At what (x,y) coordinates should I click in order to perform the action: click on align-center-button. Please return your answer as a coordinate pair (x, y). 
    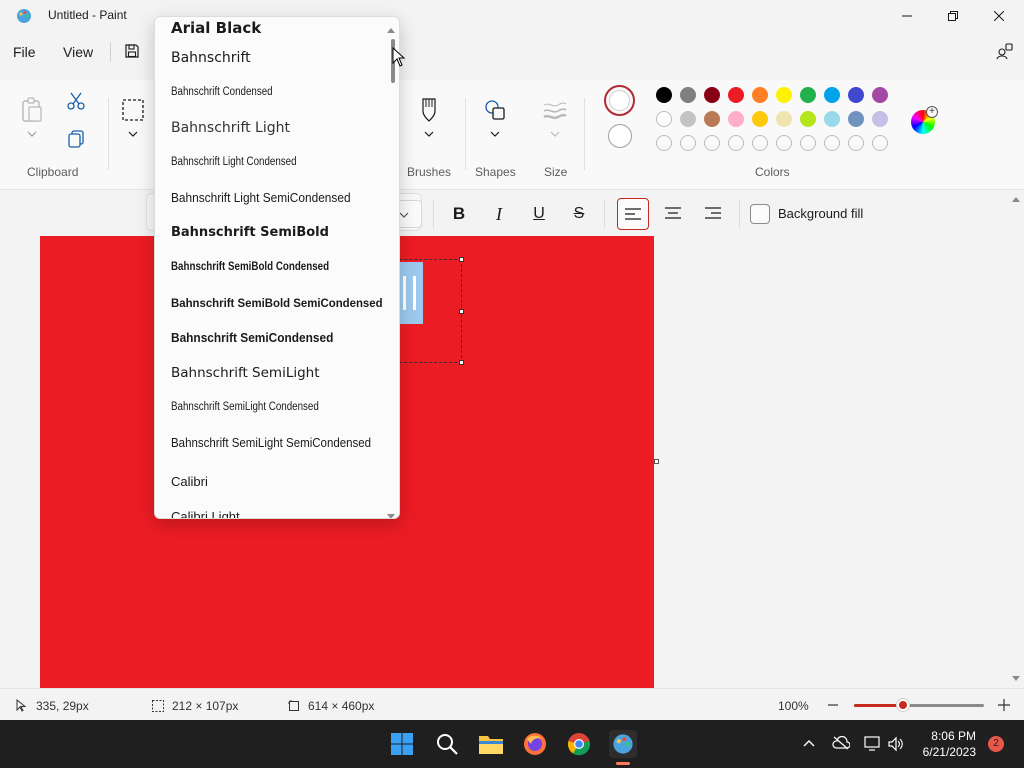
    Looking at the image, I should click on (673, 214).